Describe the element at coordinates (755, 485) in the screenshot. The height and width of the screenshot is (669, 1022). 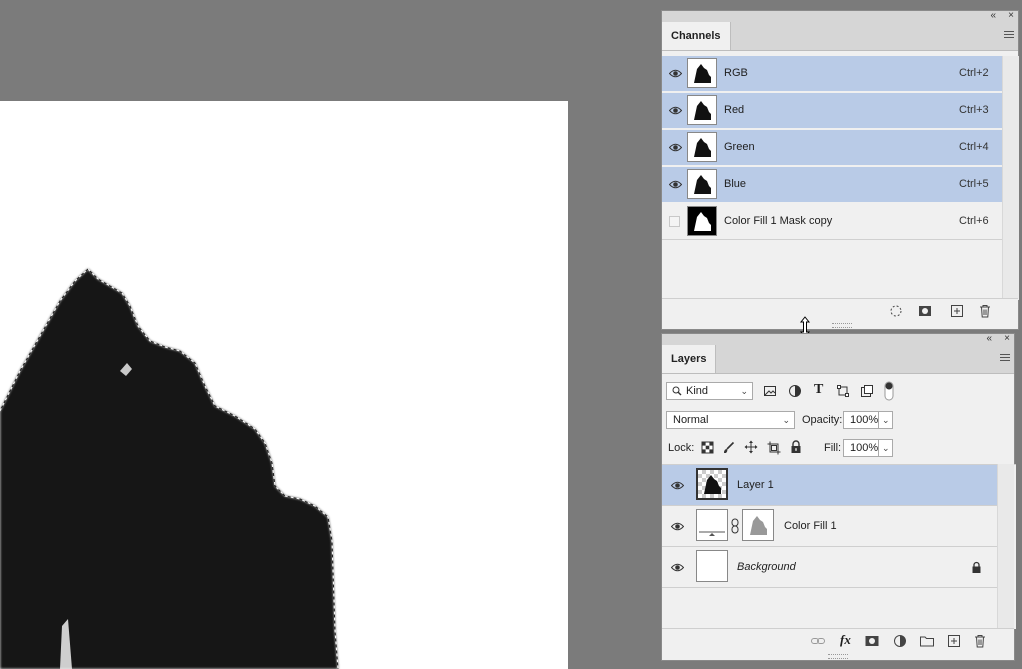
I see `layer-name: Layer 1` at that location.